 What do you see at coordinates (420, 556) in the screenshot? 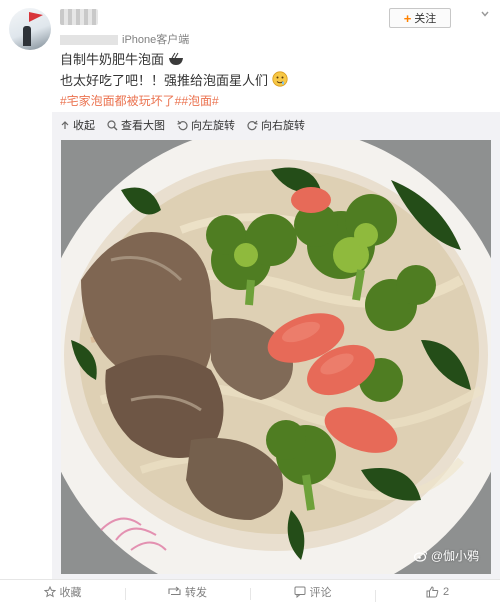
I see `weibo-icon` at bounding box center [420, 556].